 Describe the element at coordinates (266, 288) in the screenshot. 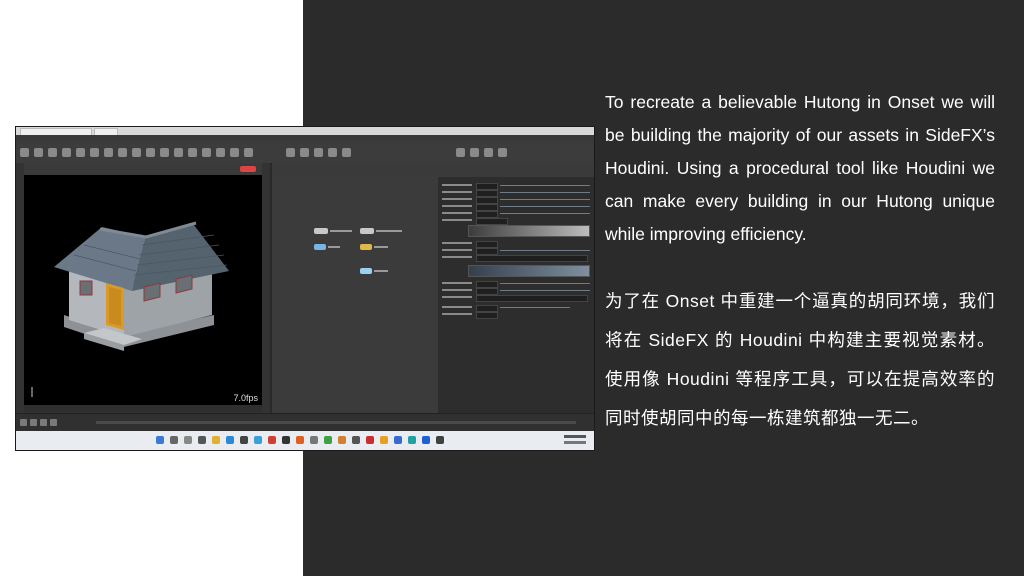

I see `viewport-right-toolbar` at that location.